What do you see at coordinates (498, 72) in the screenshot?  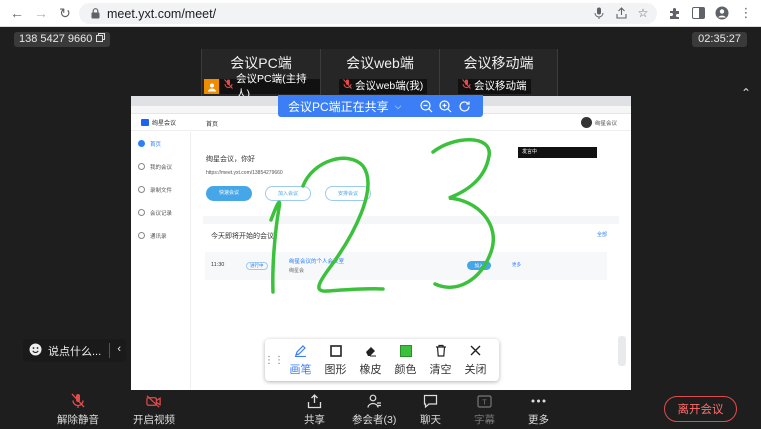 I see `participant-tile: 会议移动端 会议移动端` at bounding box center [498, 72].